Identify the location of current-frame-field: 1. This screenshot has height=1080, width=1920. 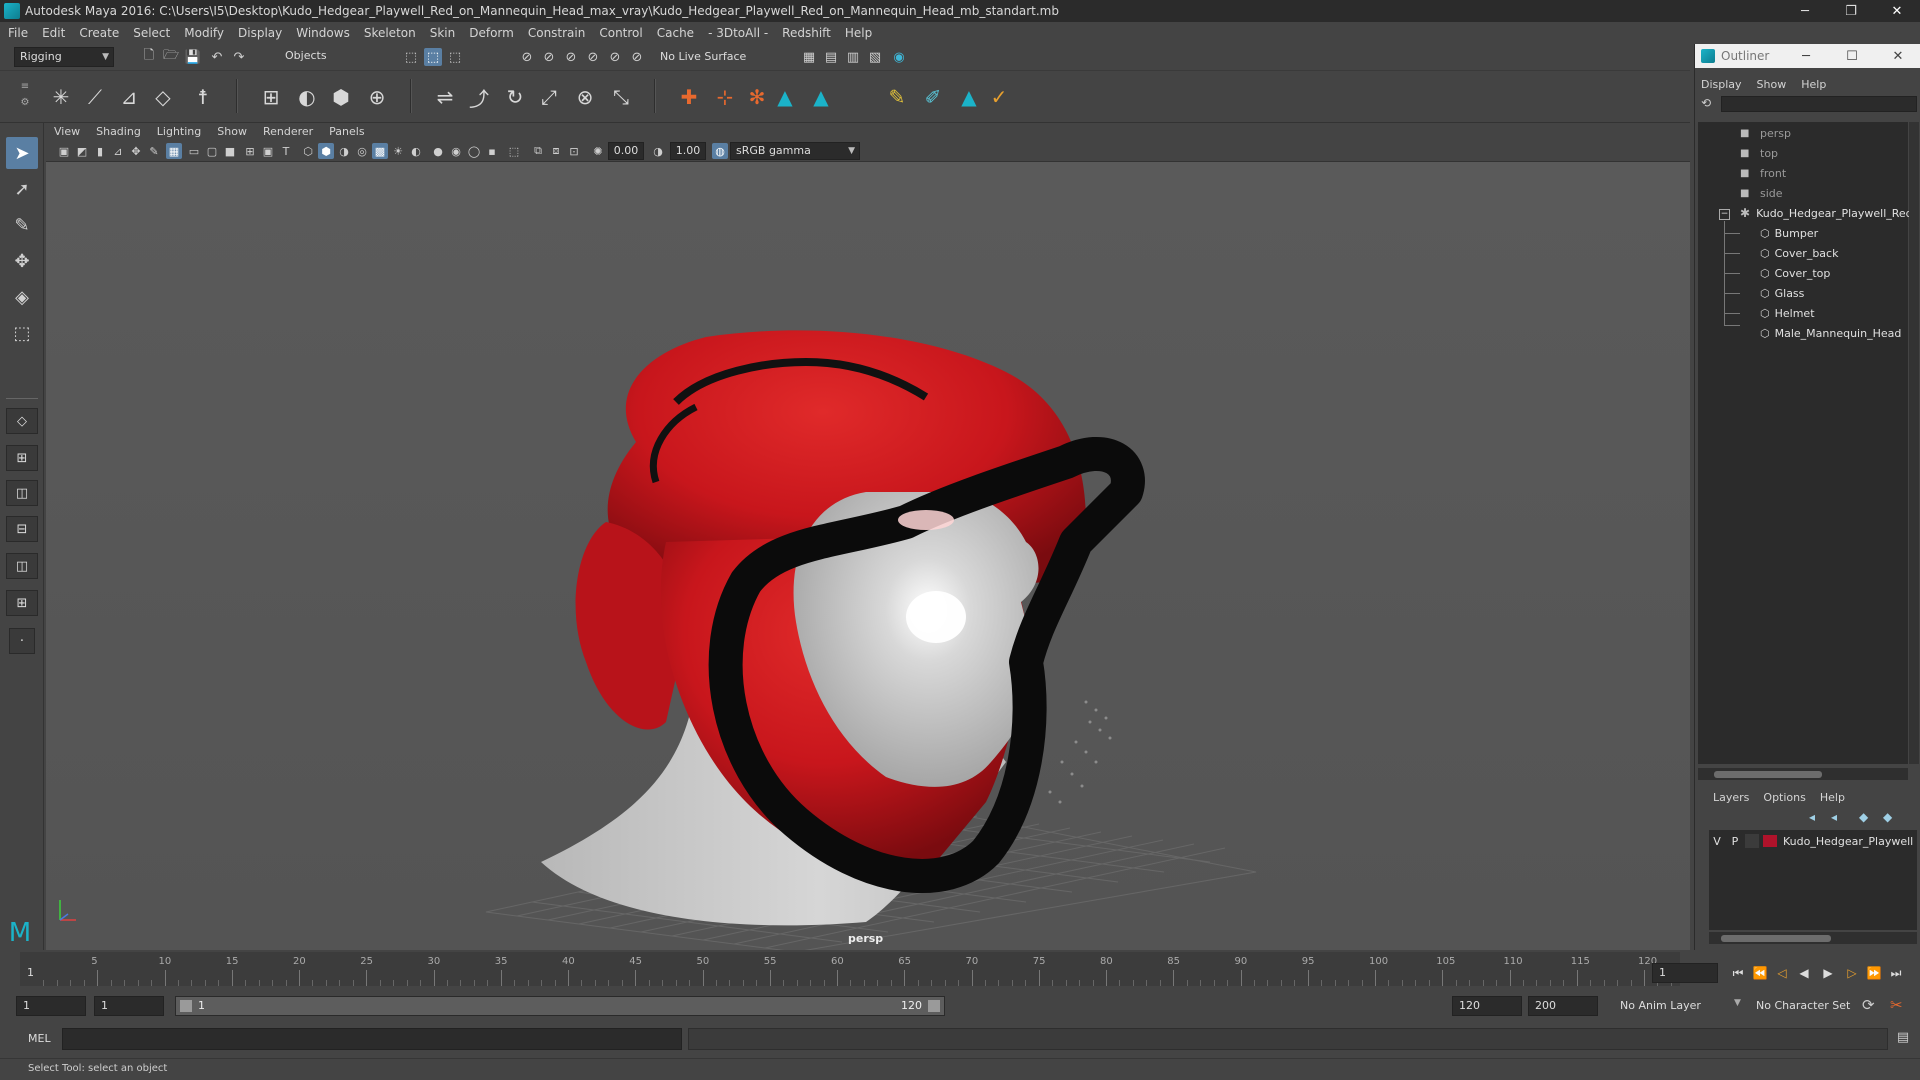
(1685, 973).